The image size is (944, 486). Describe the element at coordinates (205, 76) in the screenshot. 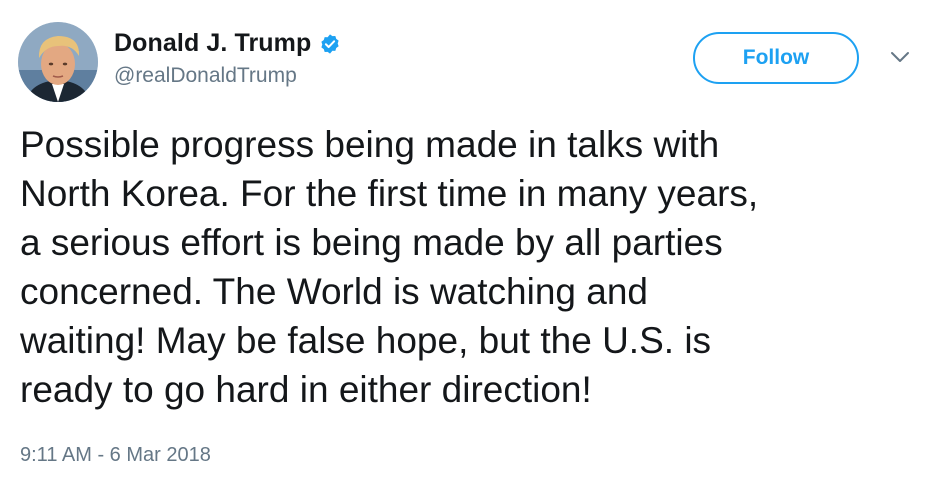

I see `user-handle: @realDonaldTrump` at that location.